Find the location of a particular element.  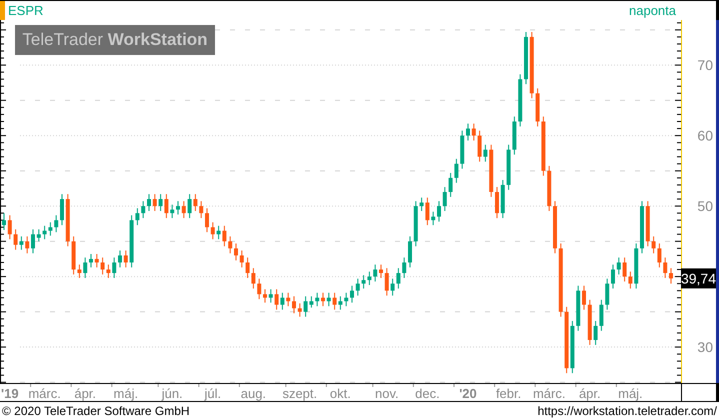

x-axis-label: '19 is located at coordinates (10, 393).